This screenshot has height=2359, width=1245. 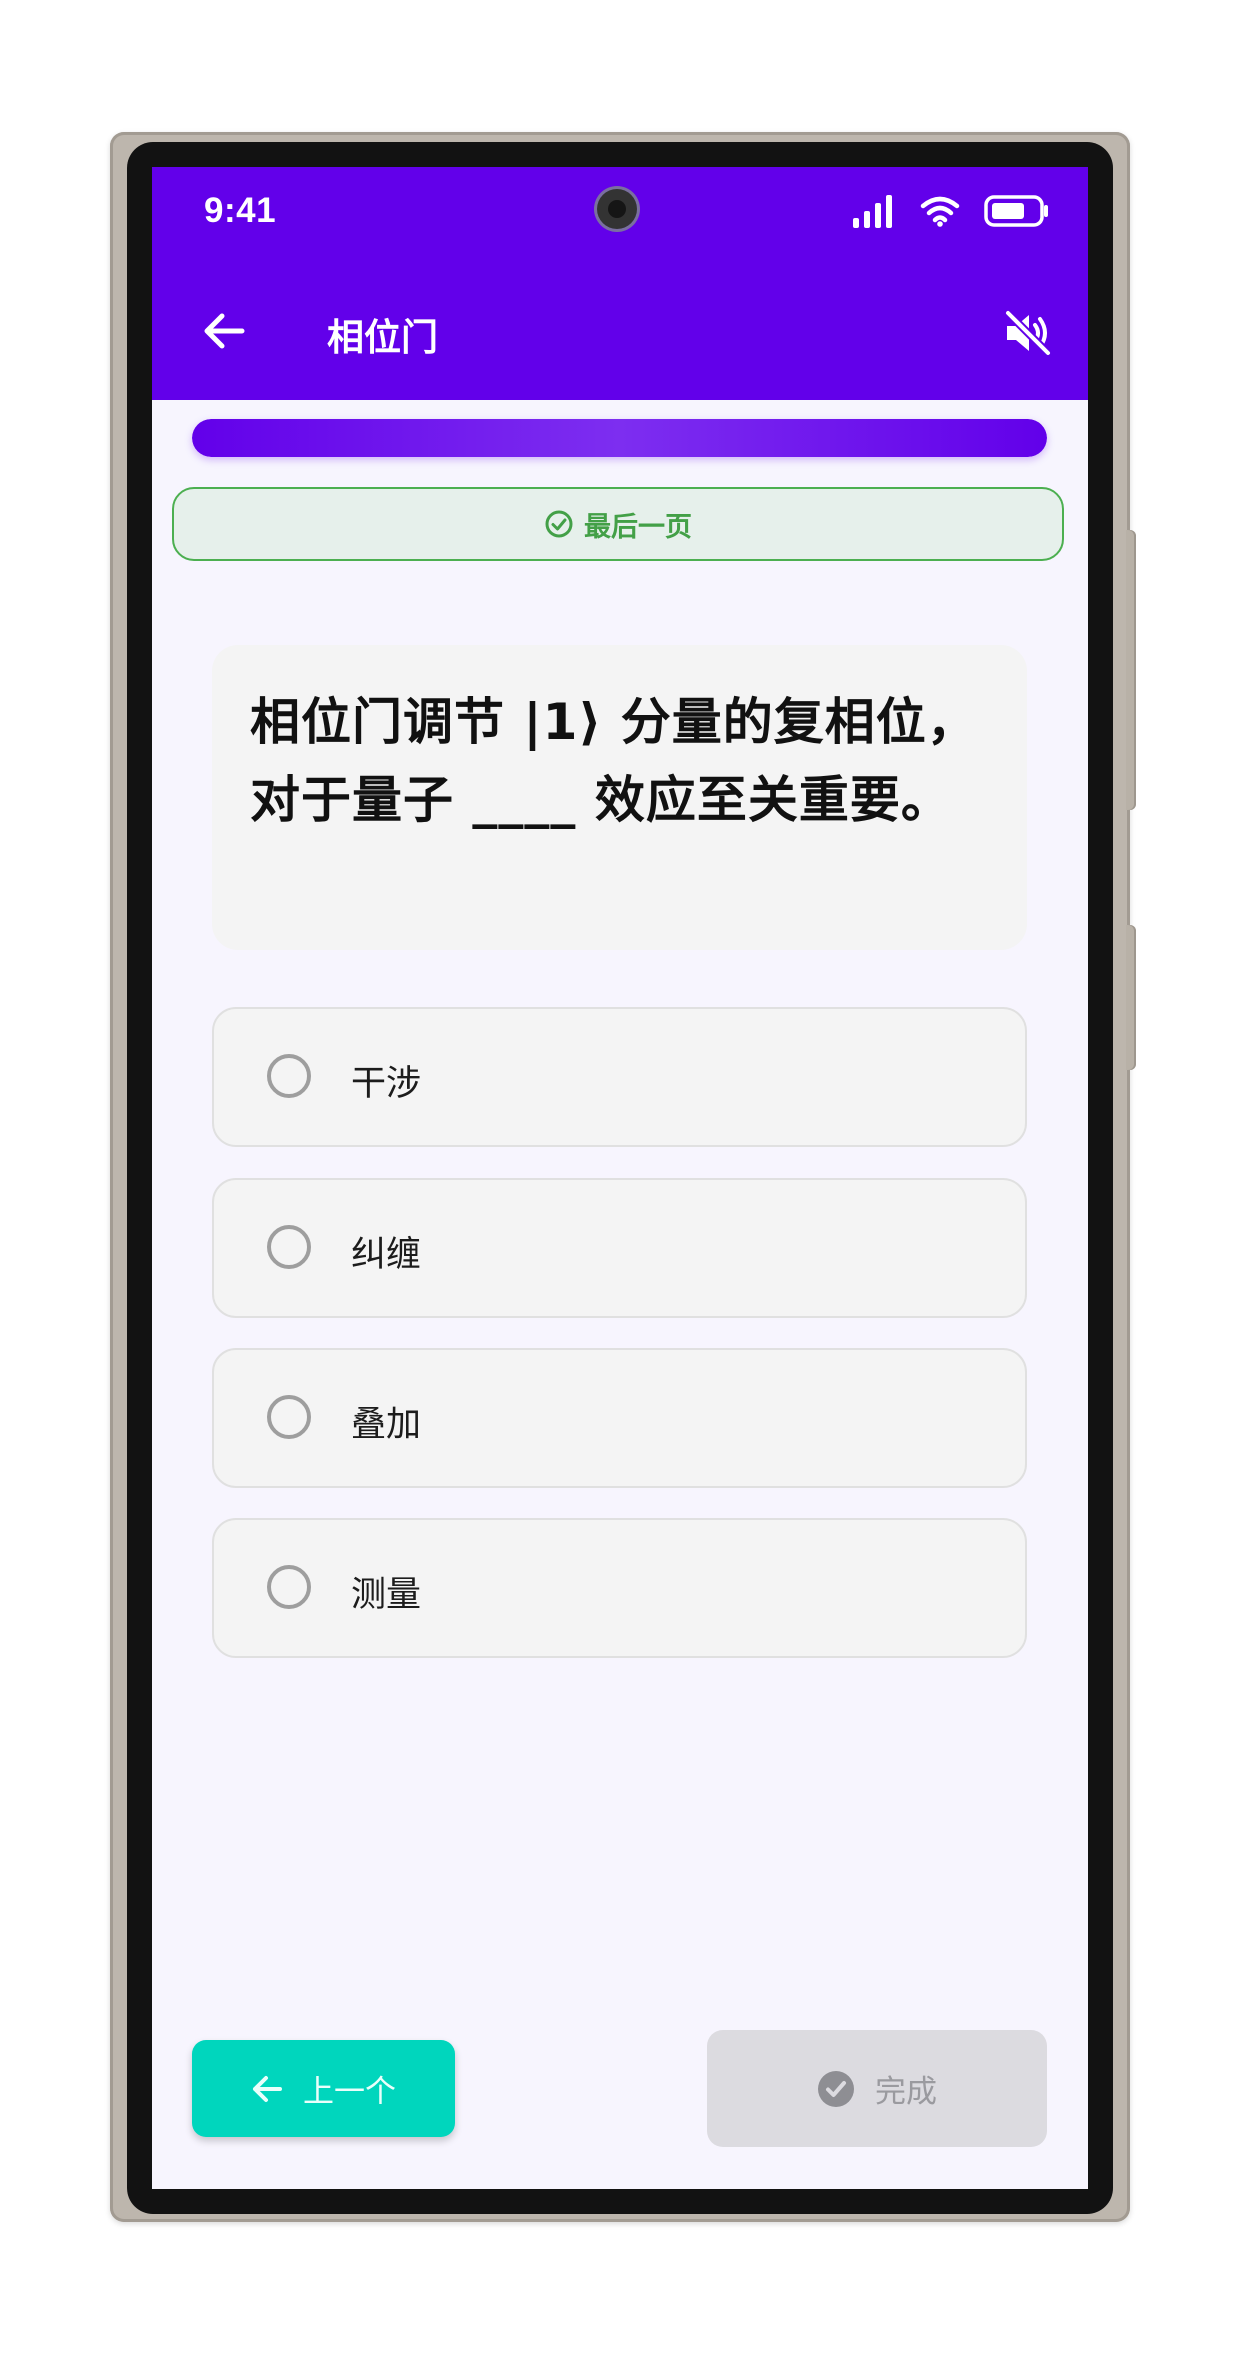 I want to click on option-label: 纠缠, so click(x=386, y=1255).